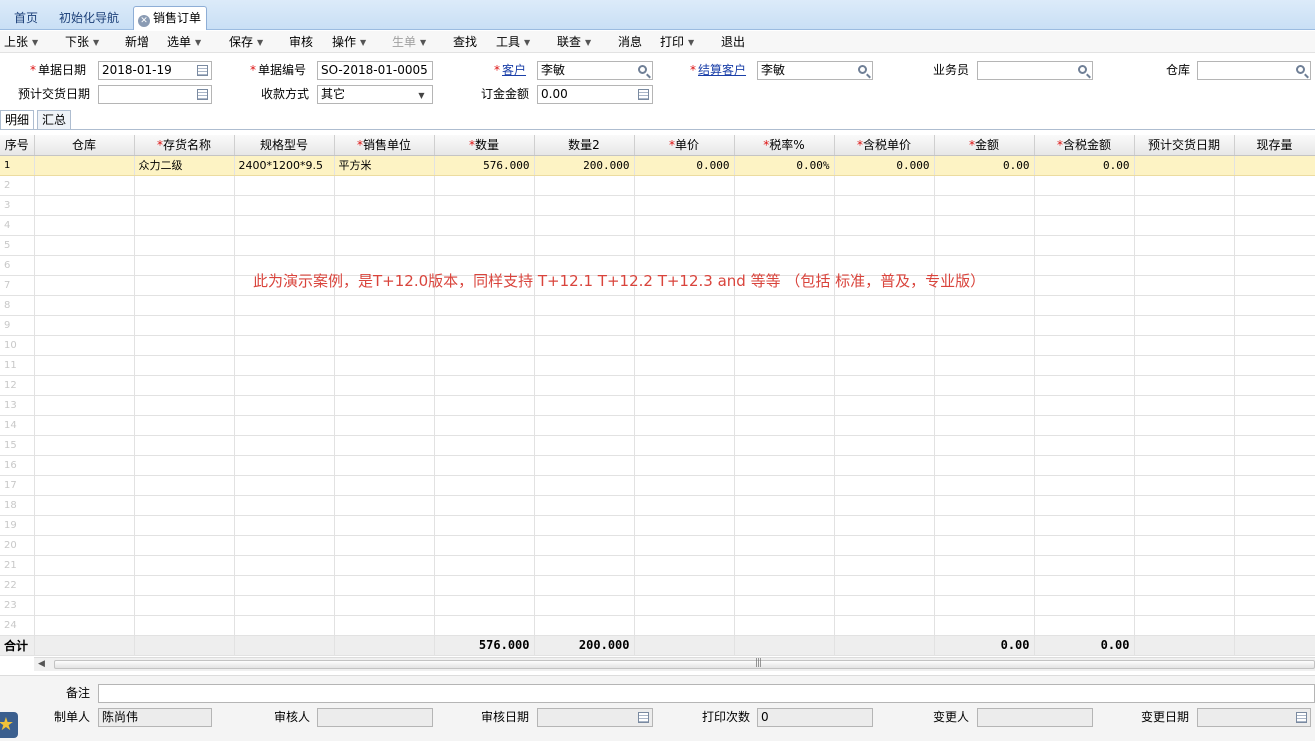 This screenshot has height=741, width=1315. What do you see at coordinates (643, 94) in the screenshot?
I see `calculator-icon` at bounding box center [643, 94].